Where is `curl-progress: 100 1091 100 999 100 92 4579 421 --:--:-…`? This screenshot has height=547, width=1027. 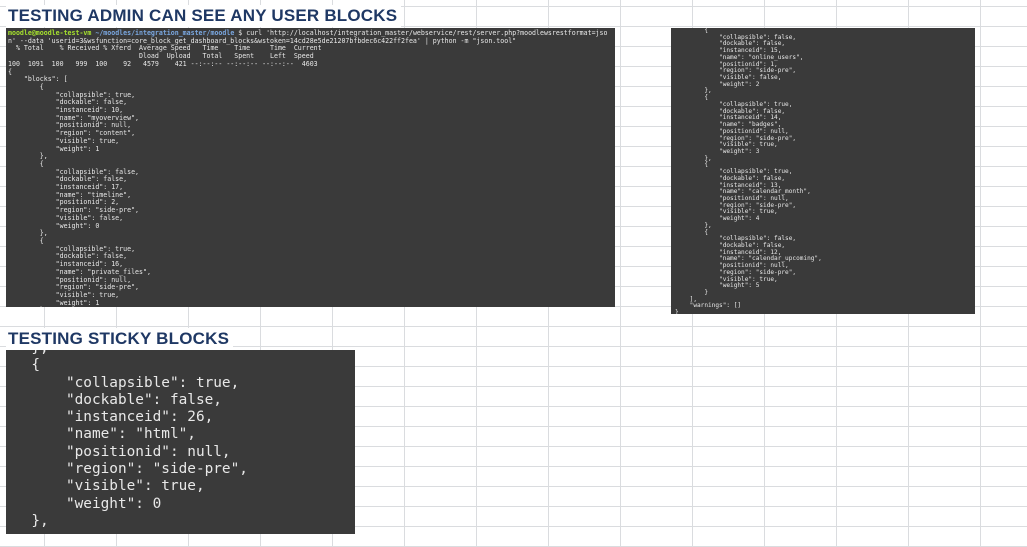
curl-progress: 100 1091 100 999 100 92 4579 421 --:--:-… is located at coordinates (163, 63).